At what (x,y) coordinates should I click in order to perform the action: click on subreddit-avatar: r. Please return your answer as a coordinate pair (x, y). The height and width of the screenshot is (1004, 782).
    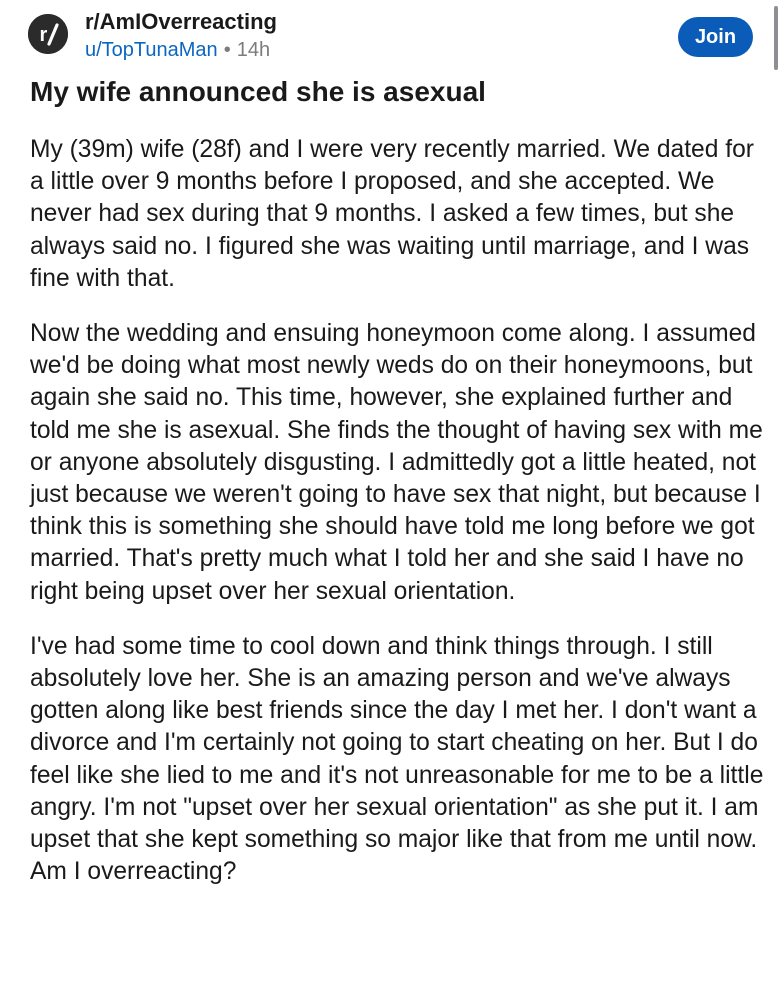
    Looking at the image, I should click on (48, 34).